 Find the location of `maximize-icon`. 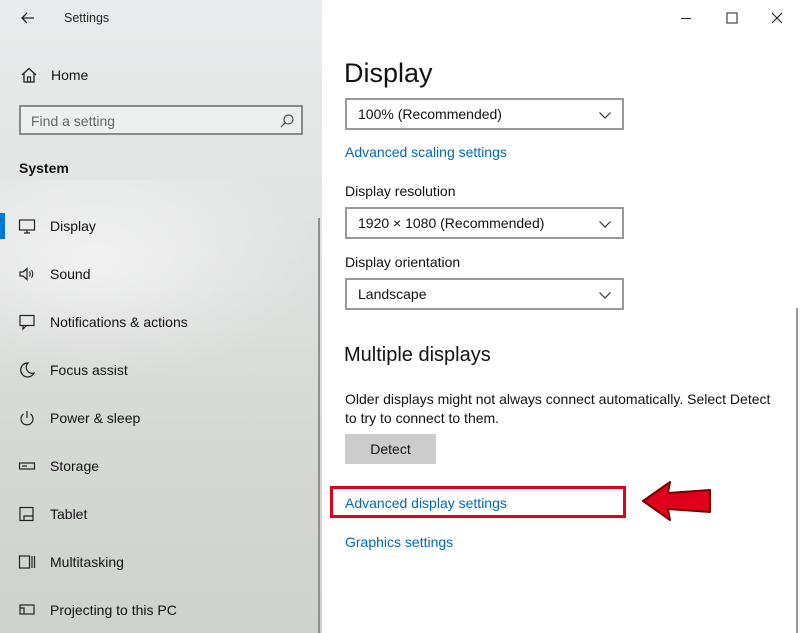

maximize-icon is located at coordinates (732, 18).